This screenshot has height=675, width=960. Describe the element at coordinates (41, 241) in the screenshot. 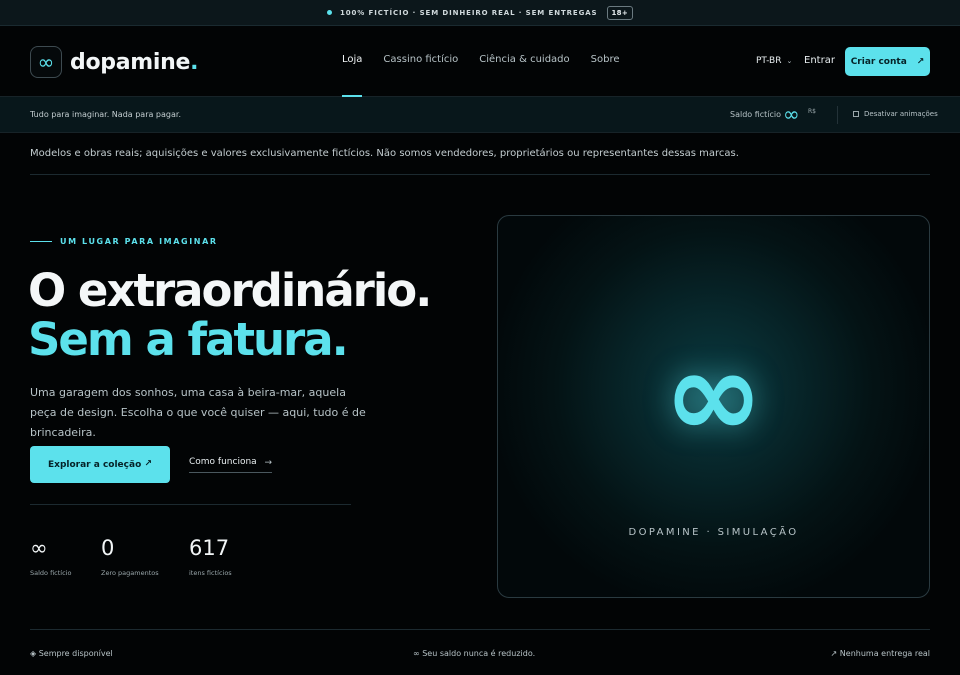

I see `eyebrow-line` at that location.